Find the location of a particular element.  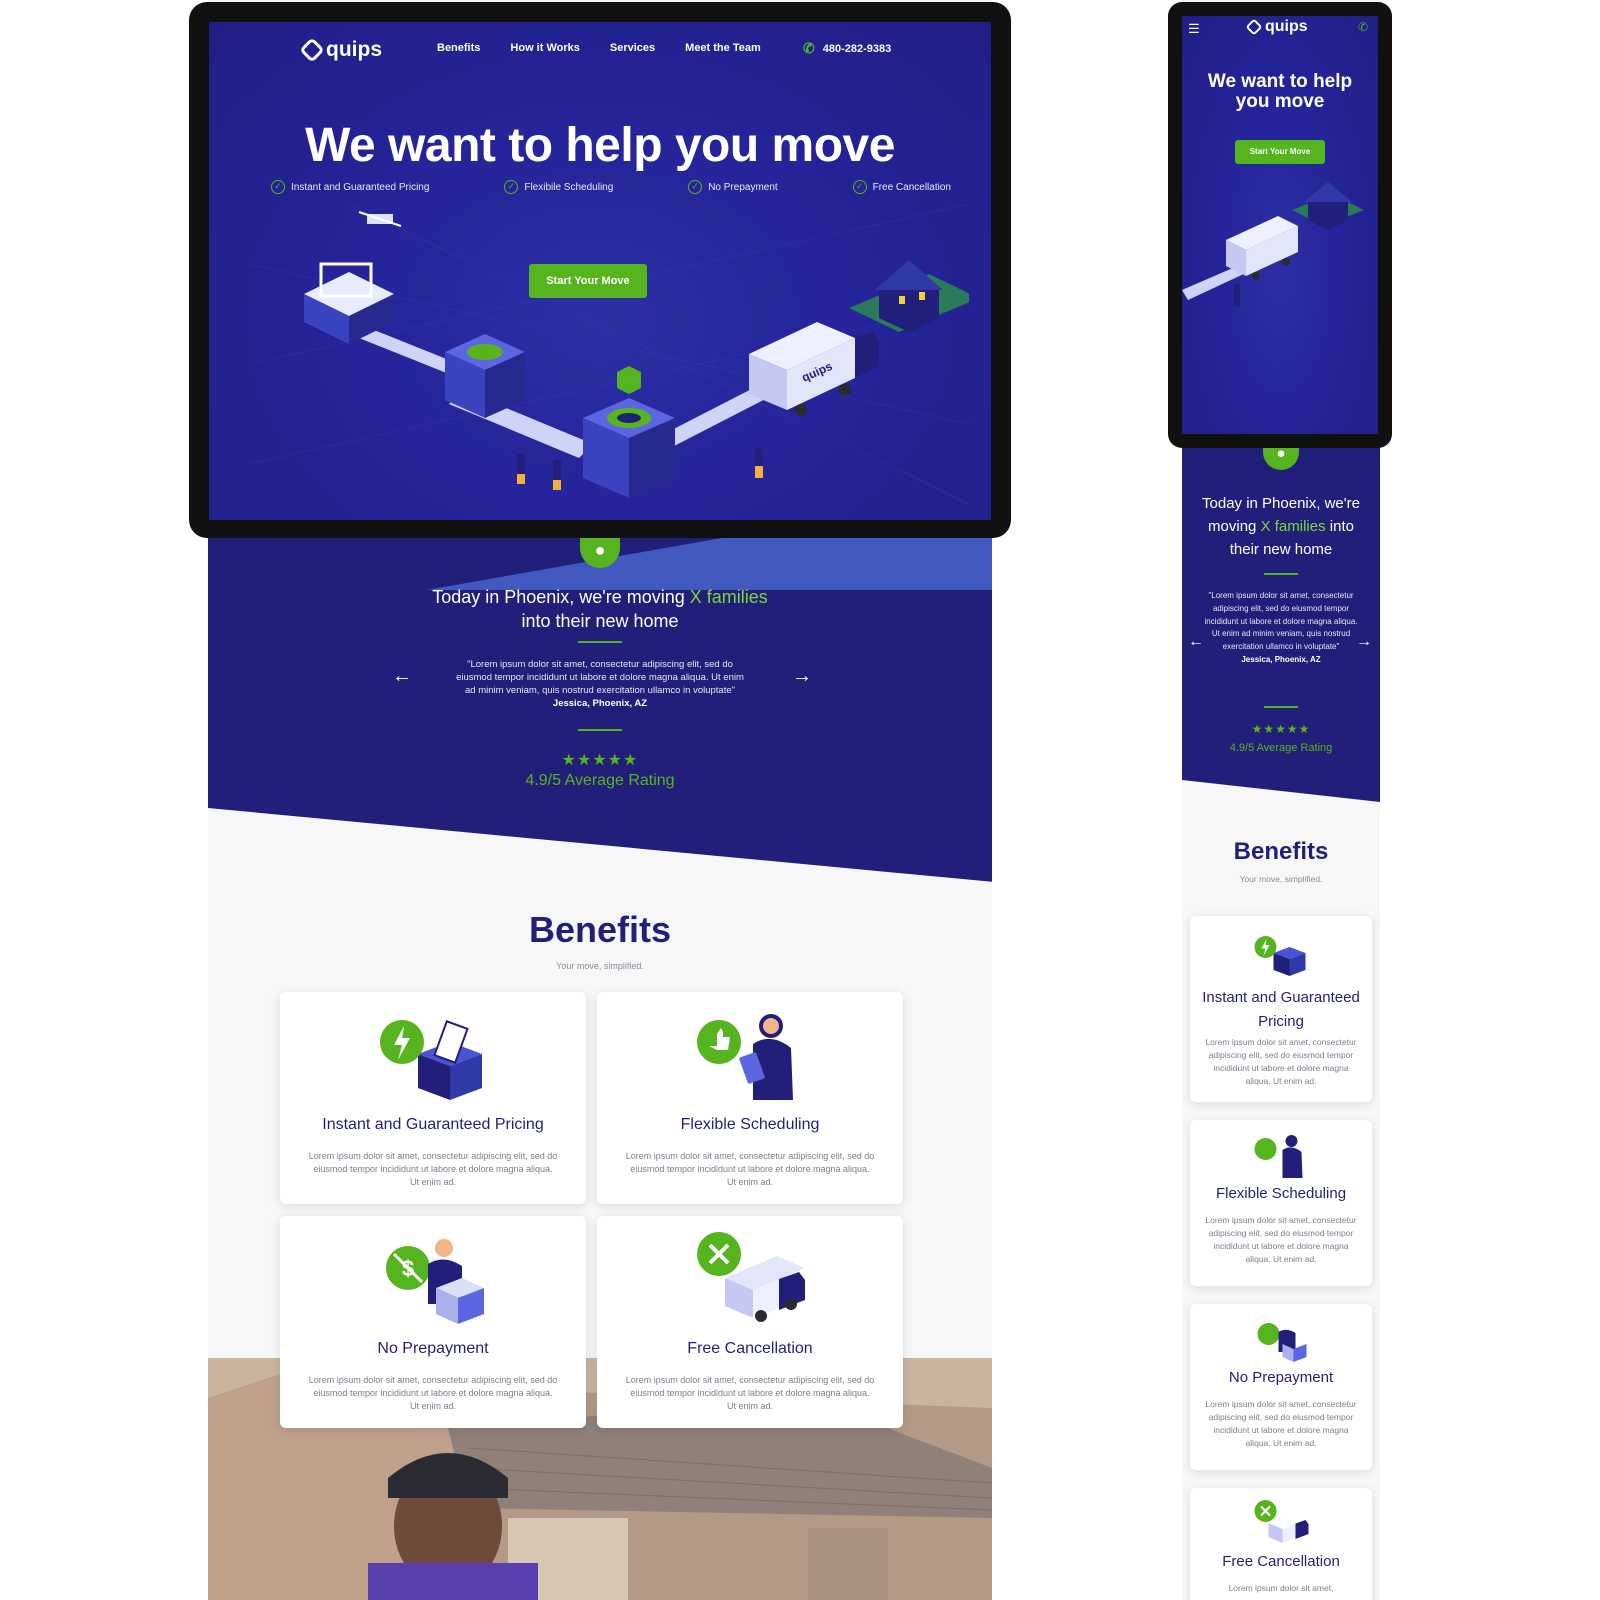

feature-item: ✓ Flexibile Scheduling is located at coordinates (558, 187).